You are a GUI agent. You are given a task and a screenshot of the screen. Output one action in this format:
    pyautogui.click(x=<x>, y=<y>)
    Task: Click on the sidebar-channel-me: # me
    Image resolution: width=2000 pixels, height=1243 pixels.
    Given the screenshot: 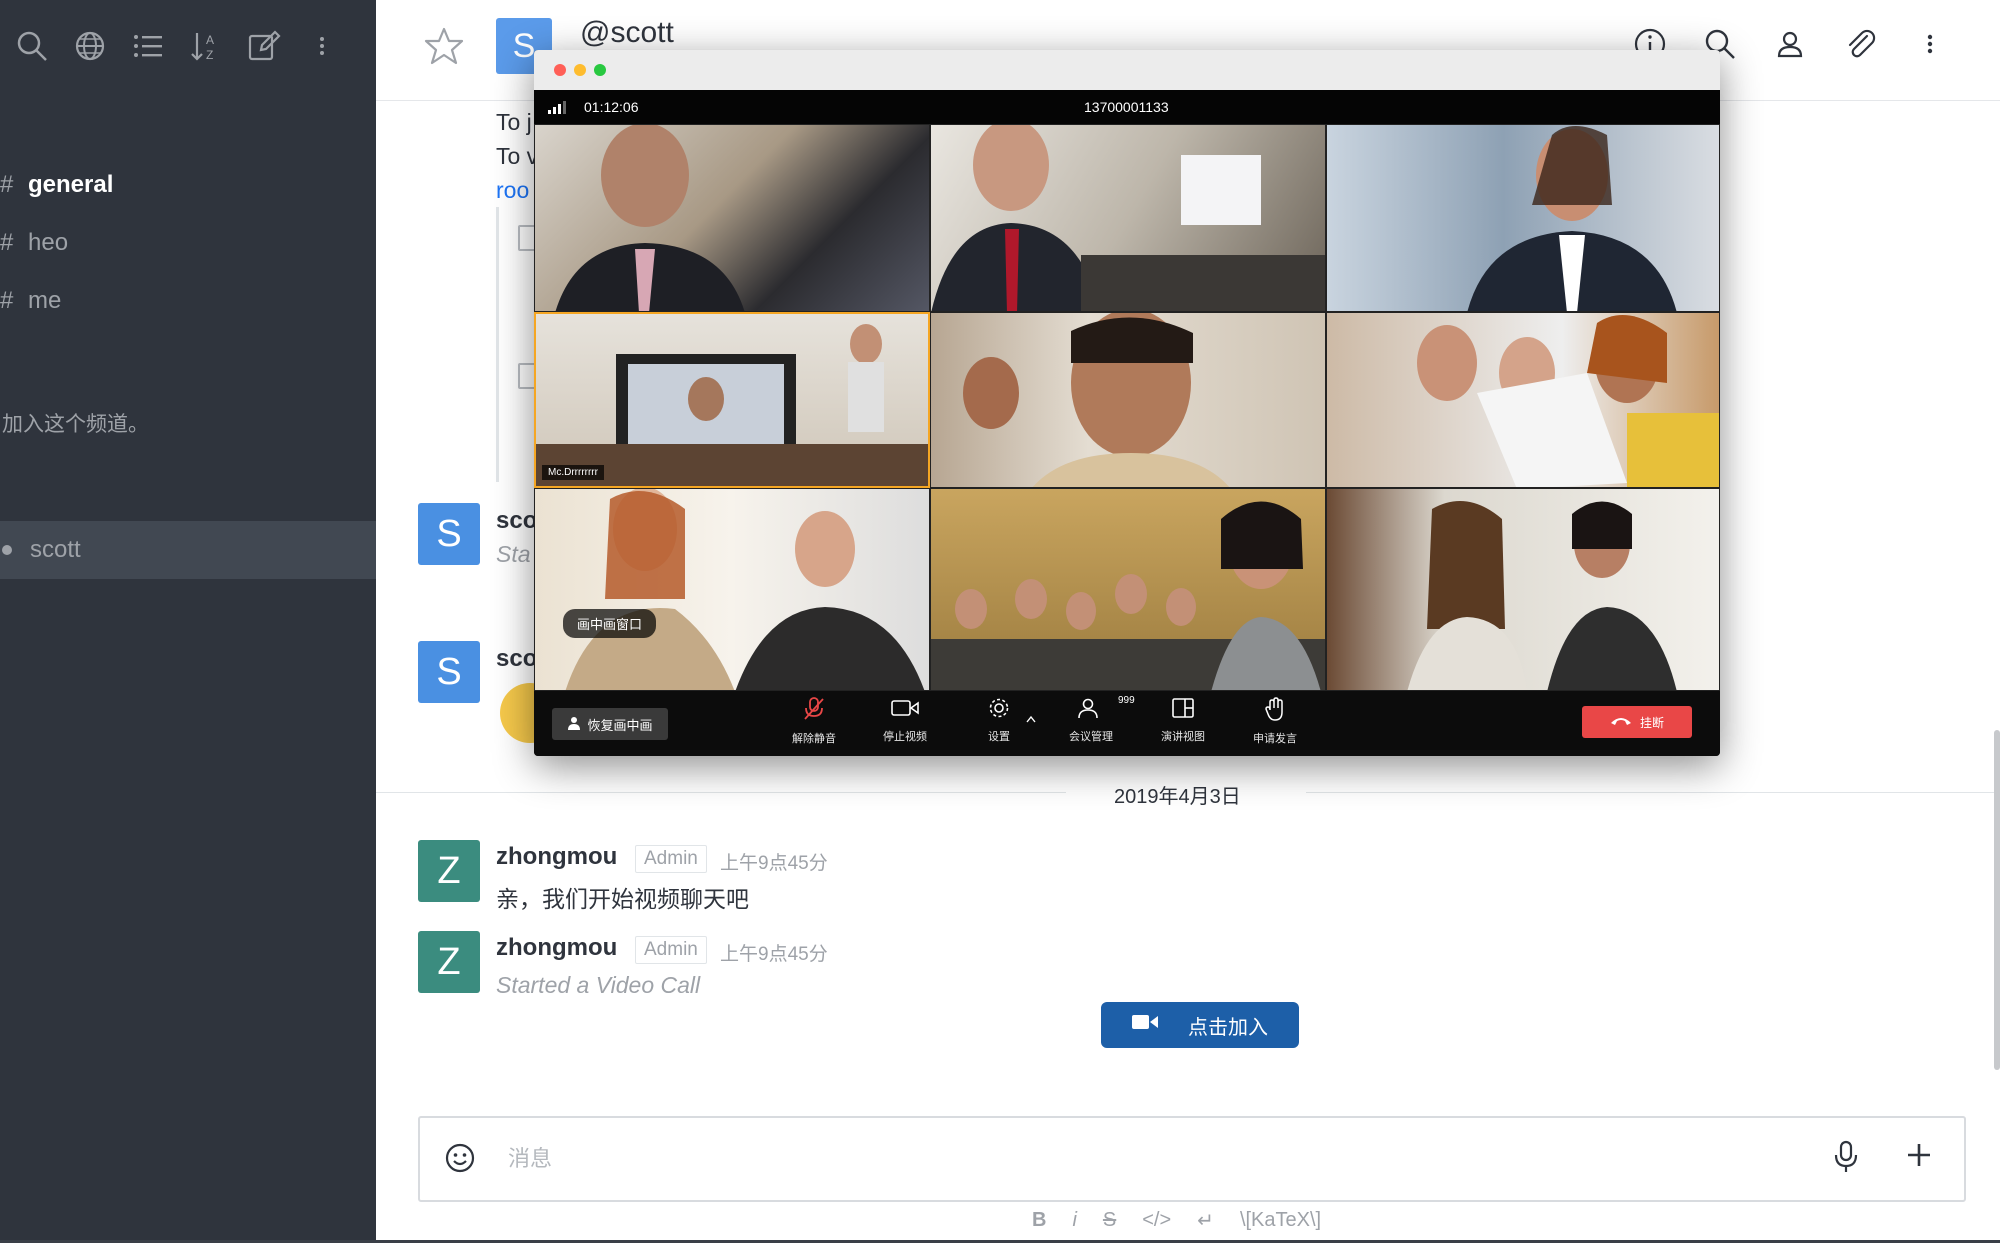 What is the action you would take?
    pyautogui.click(x=188, y=301)
    